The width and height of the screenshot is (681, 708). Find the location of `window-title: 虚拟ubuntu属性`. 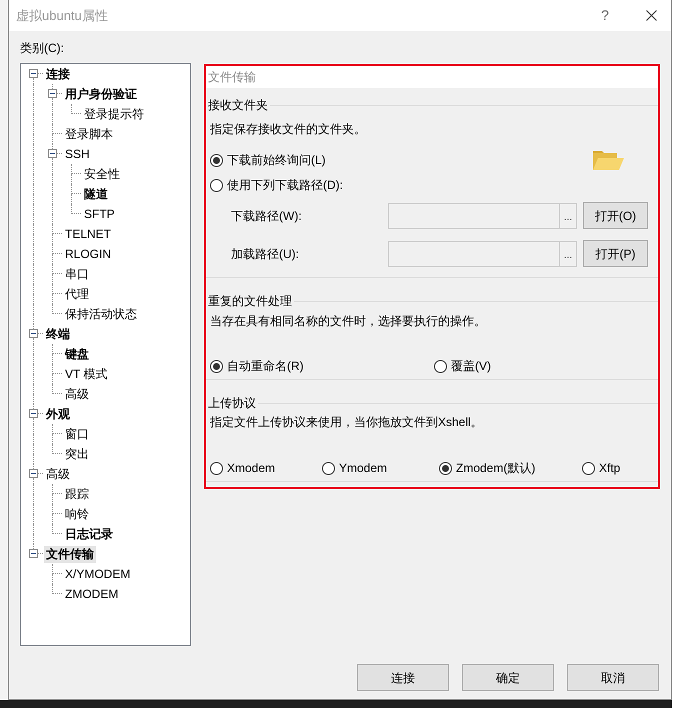

window-title: 虚拟ubuntu属性 is located at coordinates (62, 15).